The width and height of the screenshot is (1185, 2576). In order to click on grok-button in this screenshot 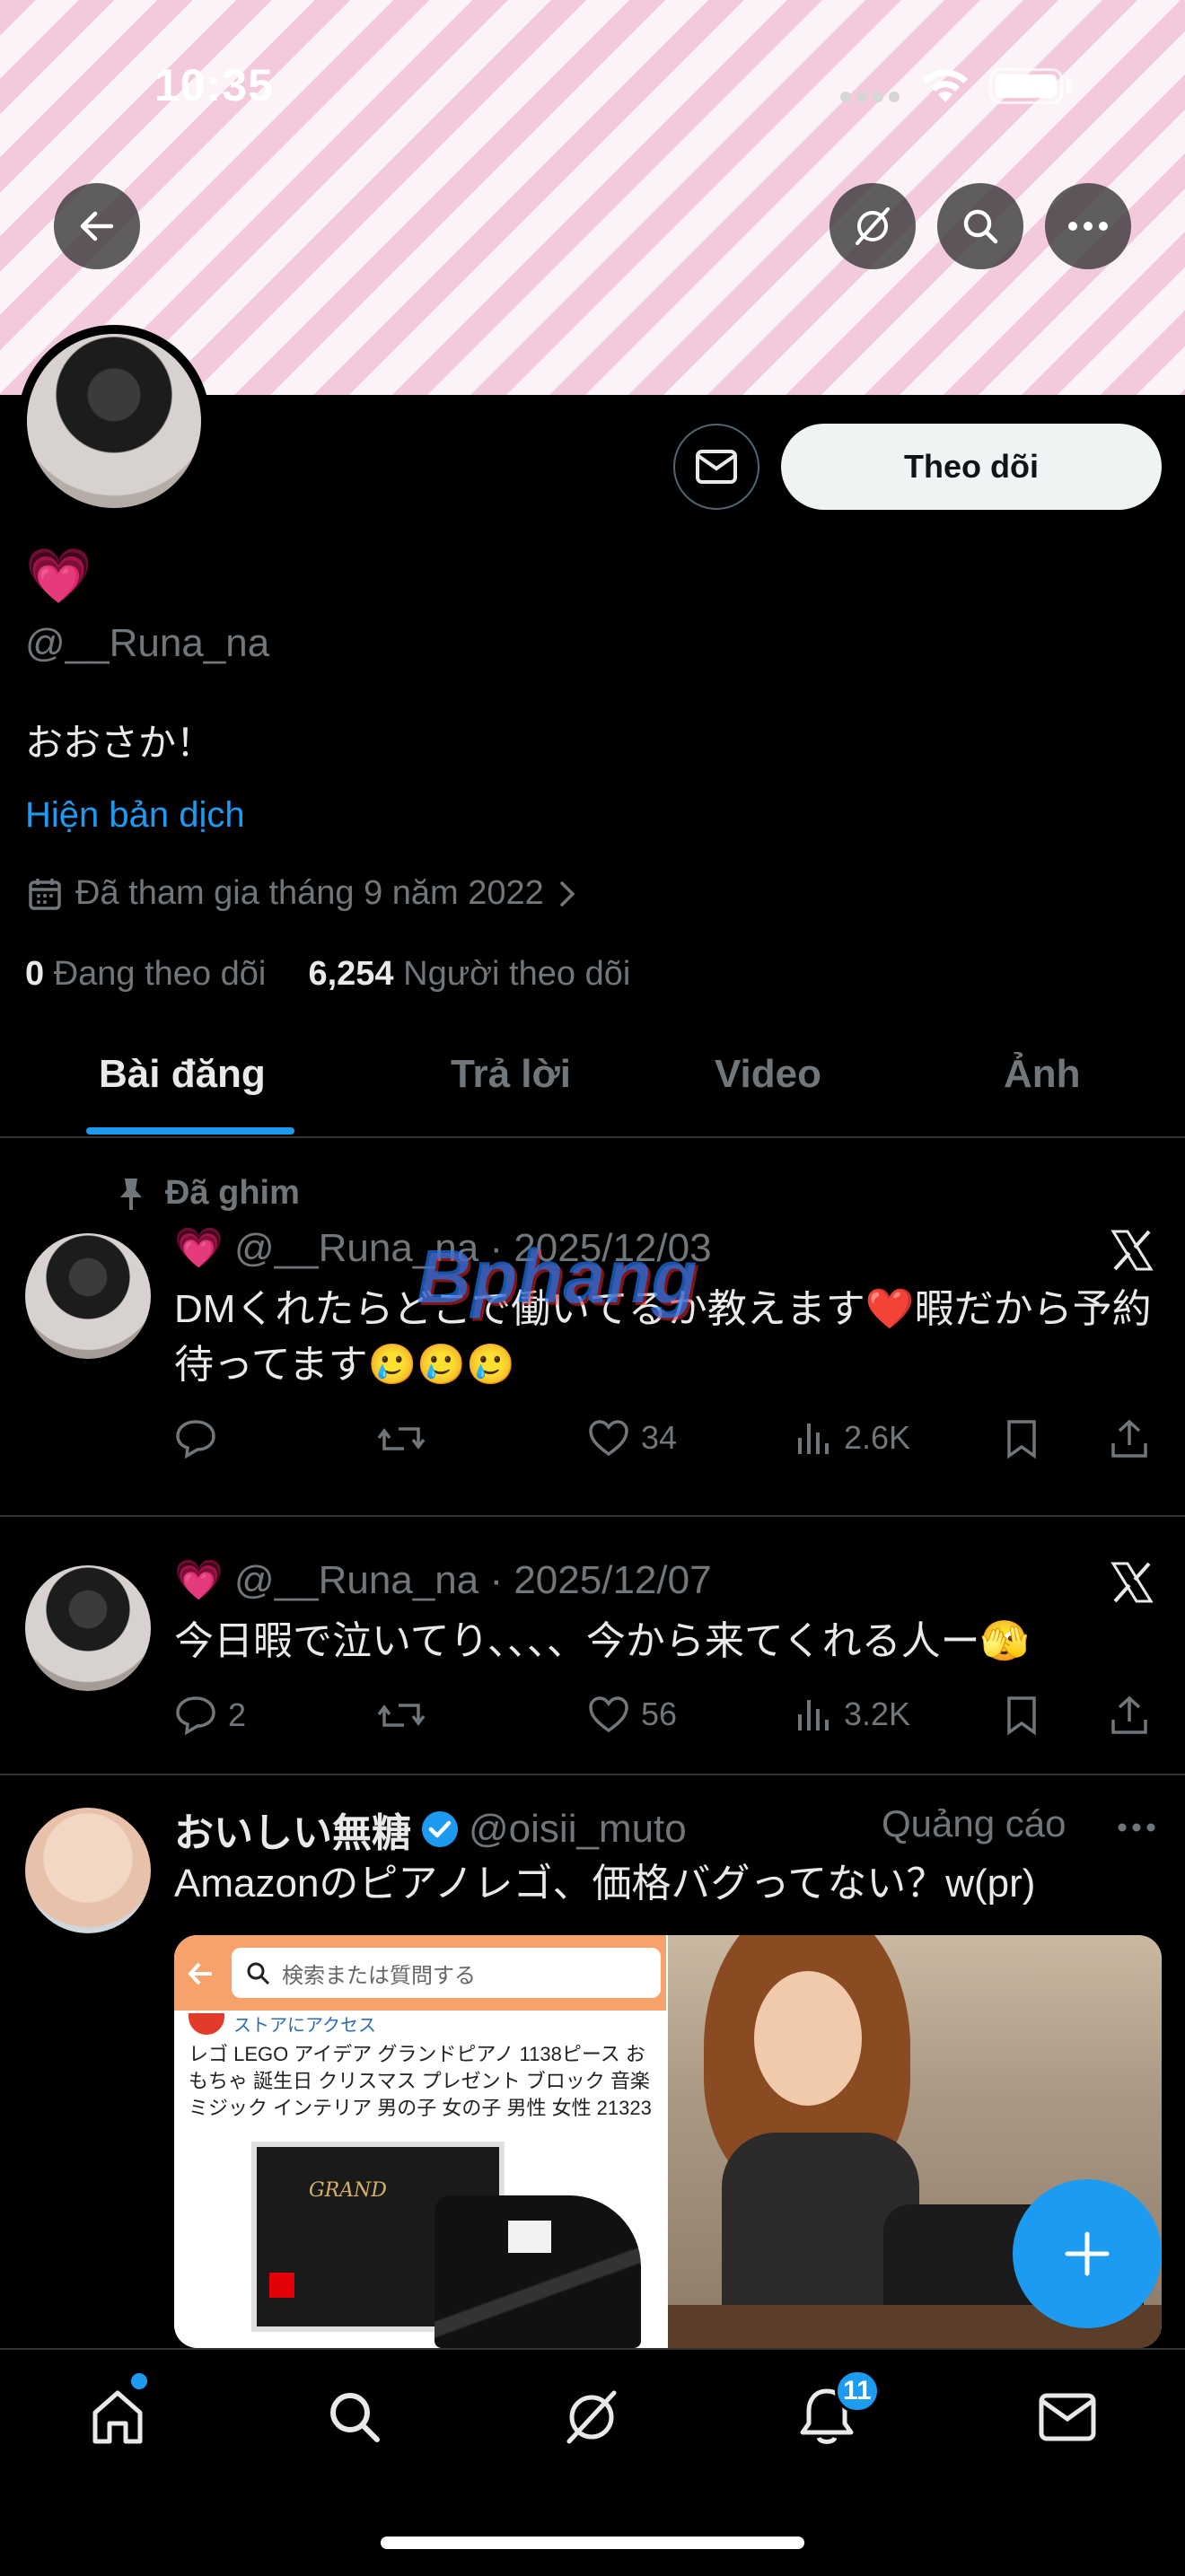, I will do `click(873, 226)`.